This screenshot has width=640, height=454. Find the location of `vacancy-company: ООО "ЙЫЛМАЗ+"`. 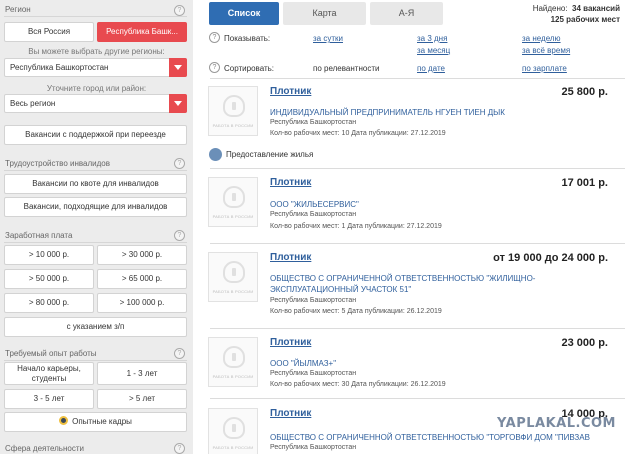

vacancy-company: ООО "ЙЫЛМАЗ+" is located at coordinates (303, 363).